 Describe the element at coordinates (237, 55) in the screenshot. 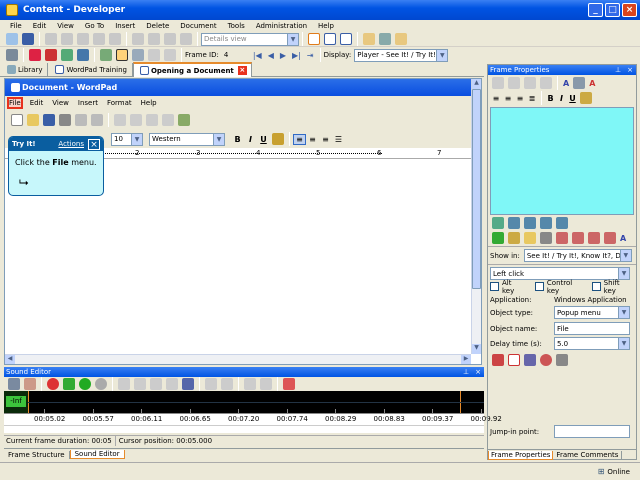

I see `frame-id-value: 4` at that location.